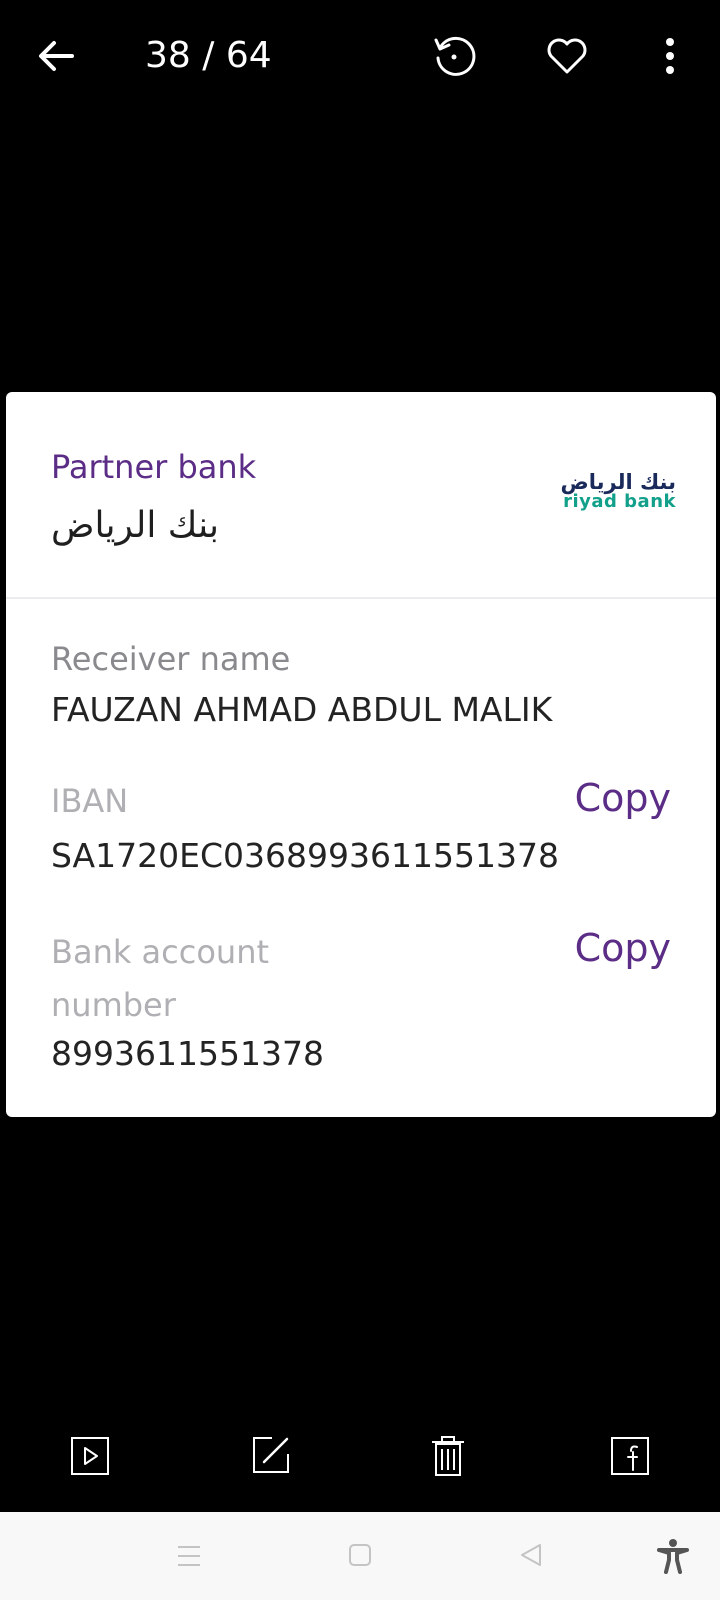 This screenshot has height=1600, width=720. What do you see at coordinates (531, 1555) in the screenshot?
I see `back-icon` at bounding box center [531, 1555].